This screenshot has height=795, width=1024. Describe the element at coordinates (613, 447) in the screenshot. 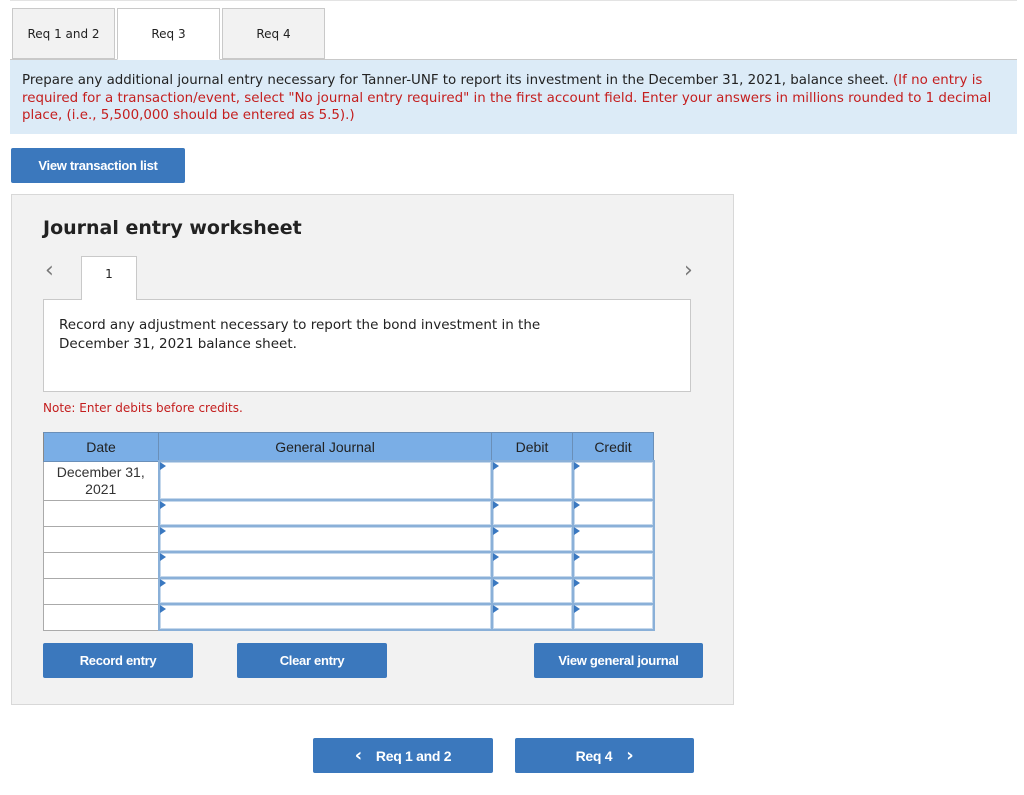

I see `header-credit: Credit` at that location.